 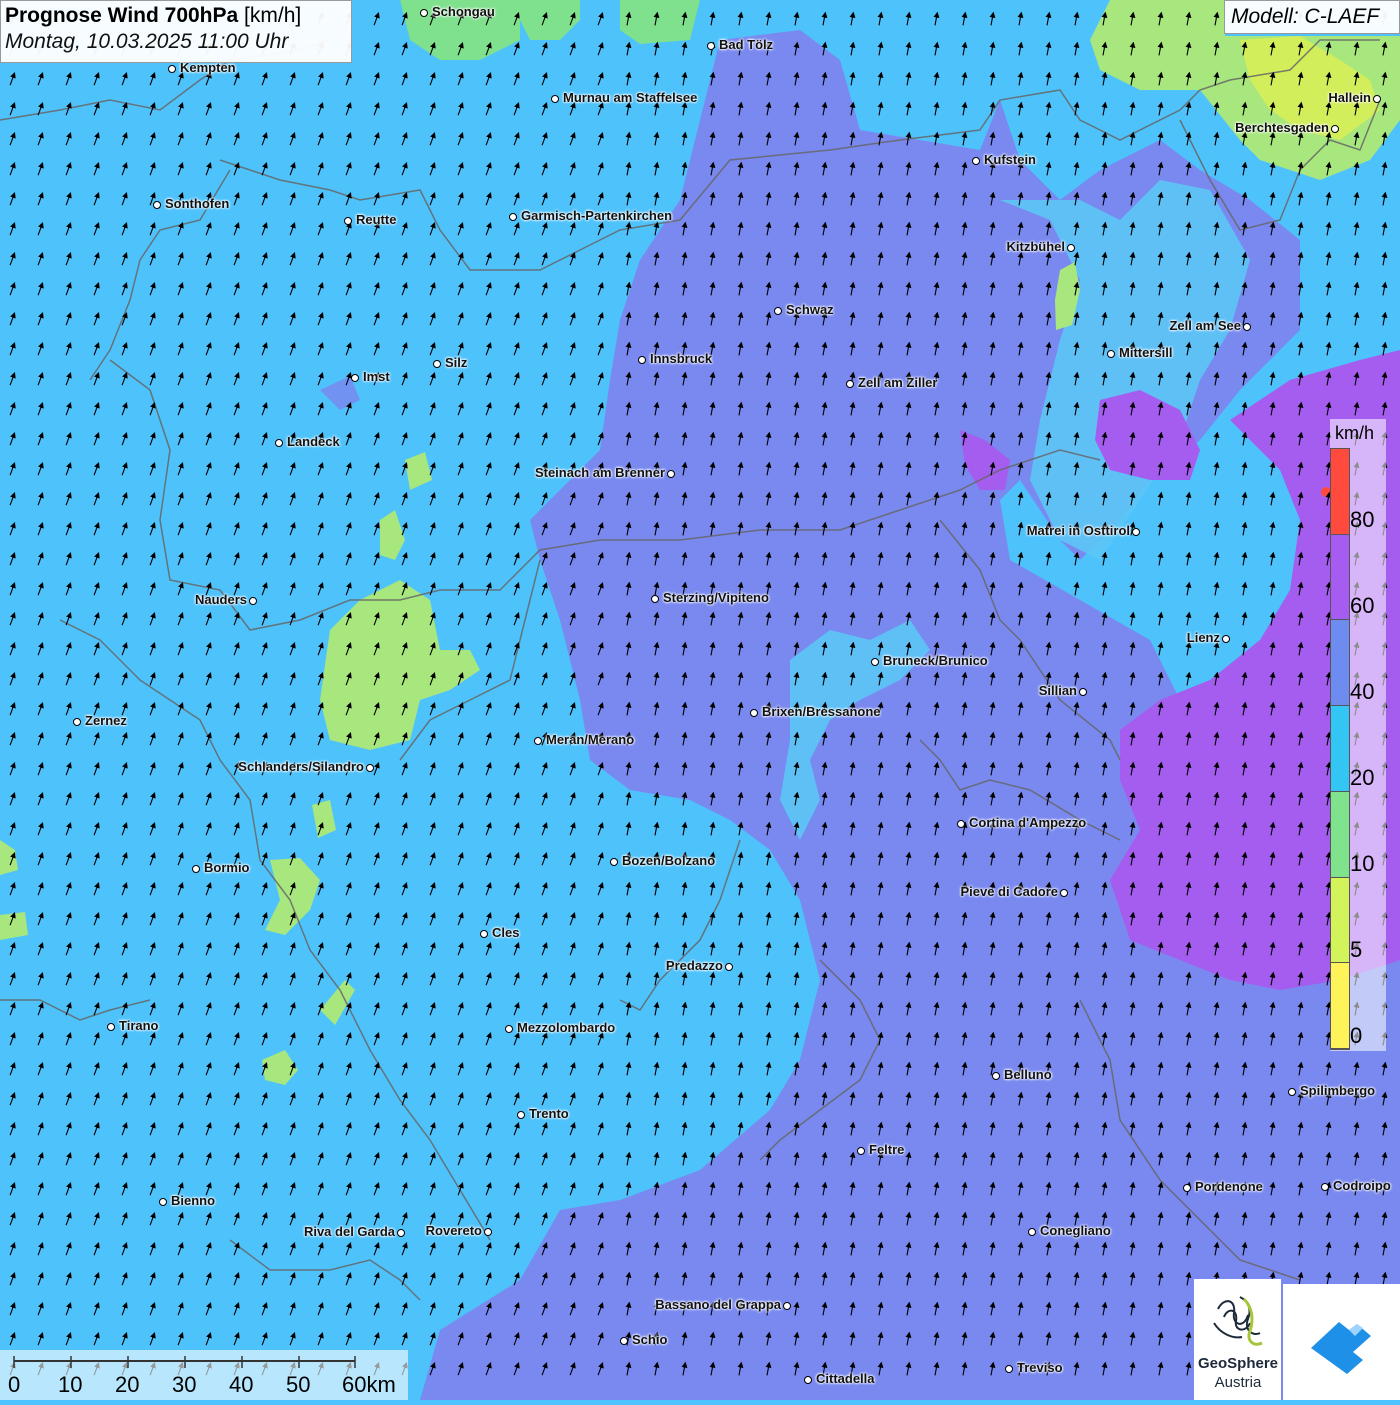 What do you see at coordinates (650, 1339) in the screenshot?
I see `city-label: Schio` at bounding box center [650, 1339].